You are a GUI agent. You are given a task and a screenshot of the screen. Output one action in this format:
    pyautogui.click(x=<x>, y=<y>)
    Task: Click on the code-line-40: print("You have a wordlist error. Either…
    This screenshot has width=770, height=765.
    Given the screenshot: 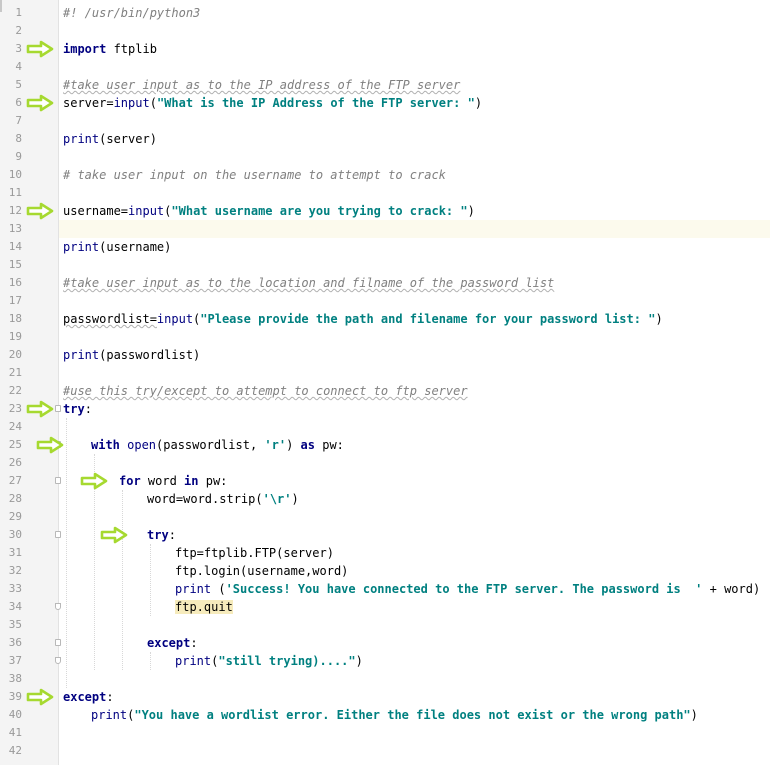 What is the action you would take?
    pyautogui.click(x=385, y=715)
    